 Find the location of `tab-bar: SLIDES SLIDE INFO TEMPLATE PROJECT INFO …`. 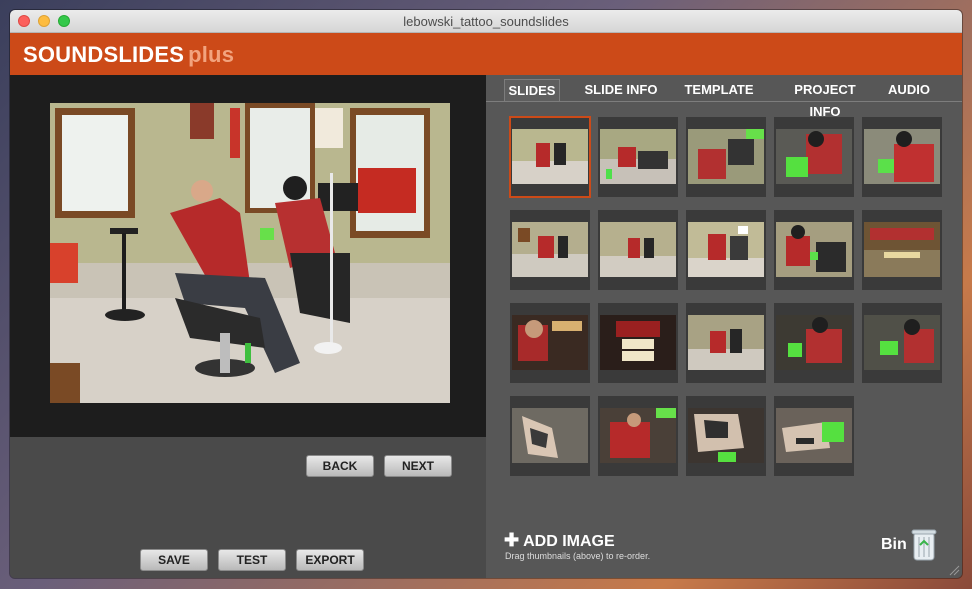

tab-bar: SLIDES SLIDE INFO TEMPLATE PROJECT INFO … is located at coordinates (724, 97).